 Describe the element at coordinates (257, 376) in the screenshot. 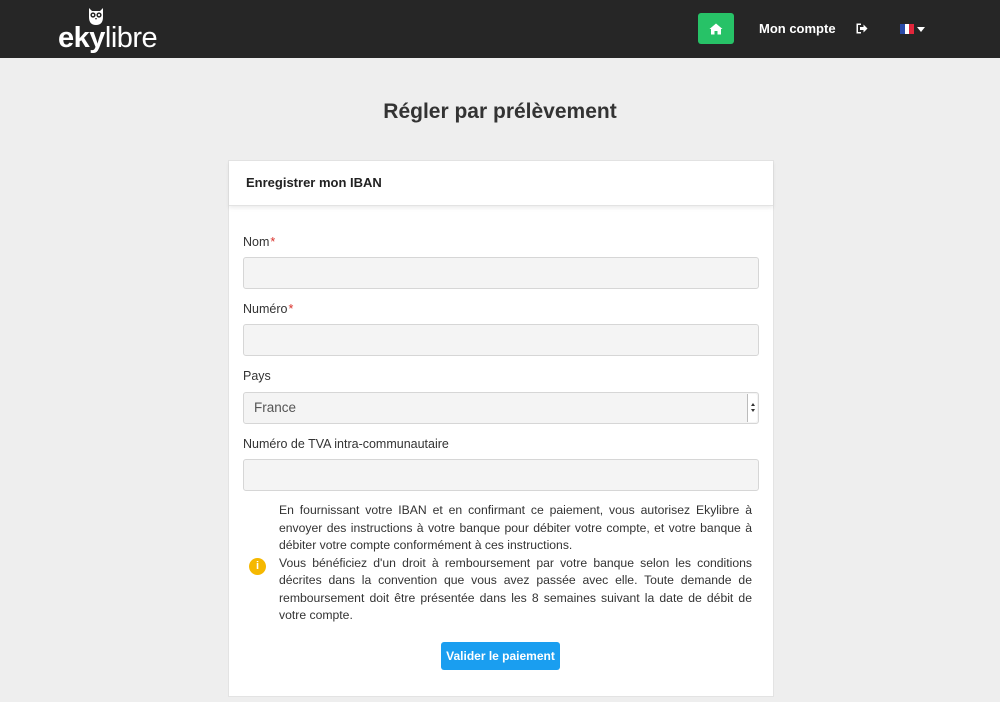

I see `pays-label: Pays` at that location.